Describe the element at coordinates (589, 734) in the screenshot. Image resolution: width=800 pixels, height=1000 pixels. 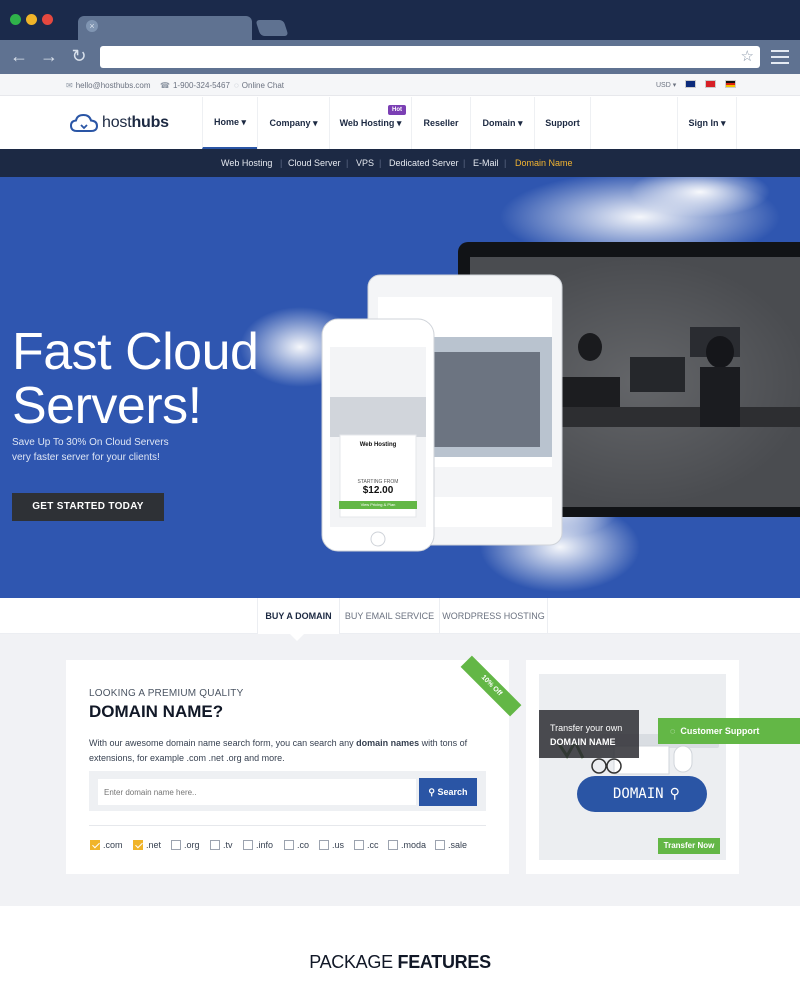
I see `promo-caption-panel` at that location.